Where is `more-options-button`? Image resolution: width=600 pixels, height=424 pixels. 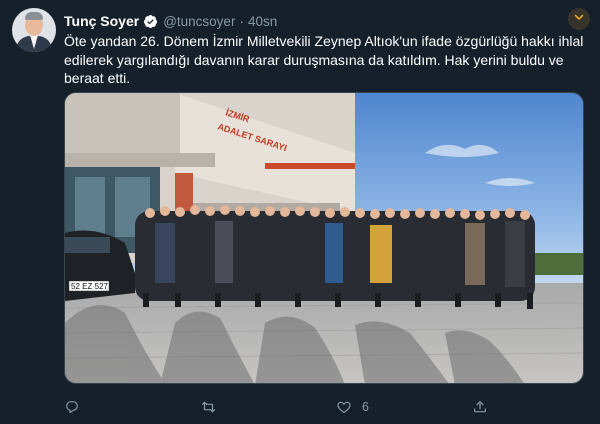
more-options-button is located at coordinates (579, 19).